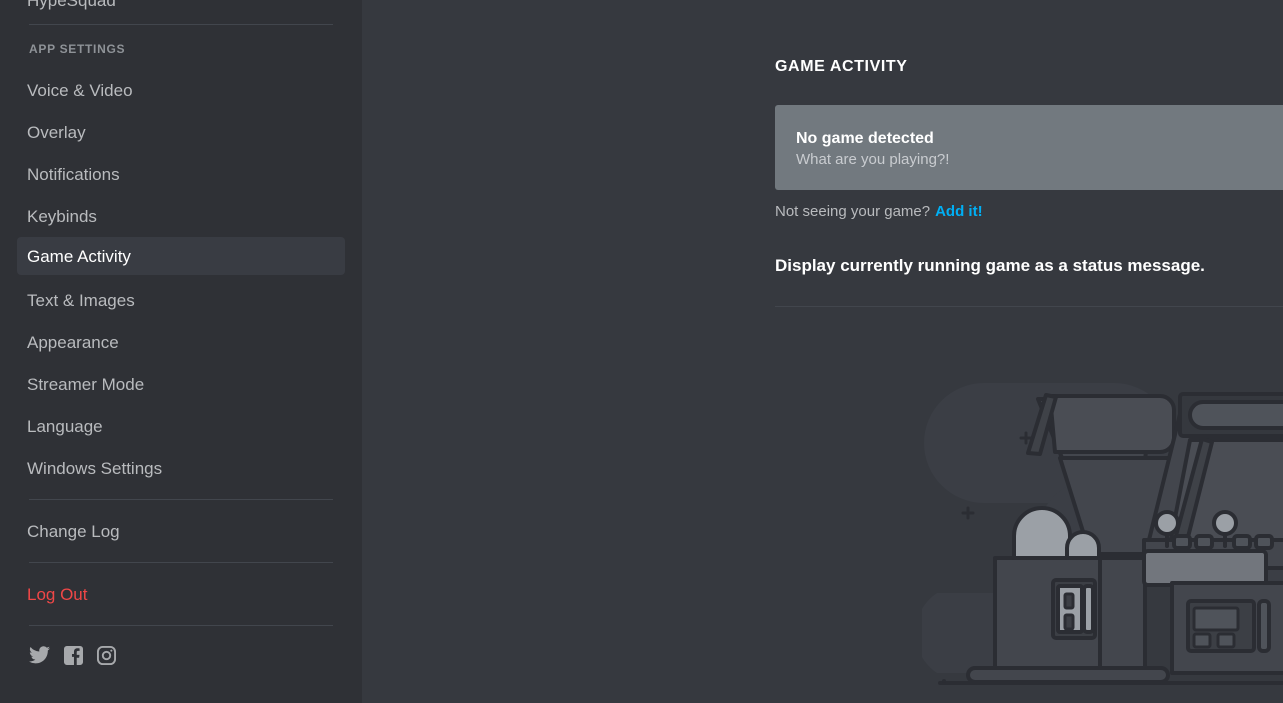  I want to click on sidebar-item-label: Keybinds, so click(62, 216).